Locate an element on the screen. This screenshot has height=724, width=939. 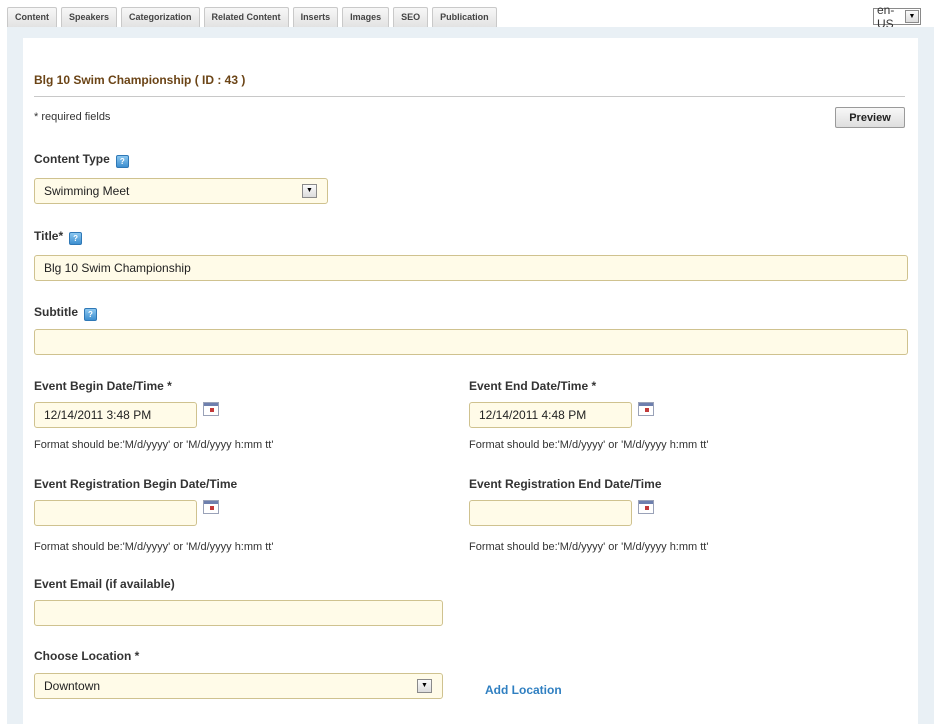
location-value: Downtown is located at coordinates (72, 686).